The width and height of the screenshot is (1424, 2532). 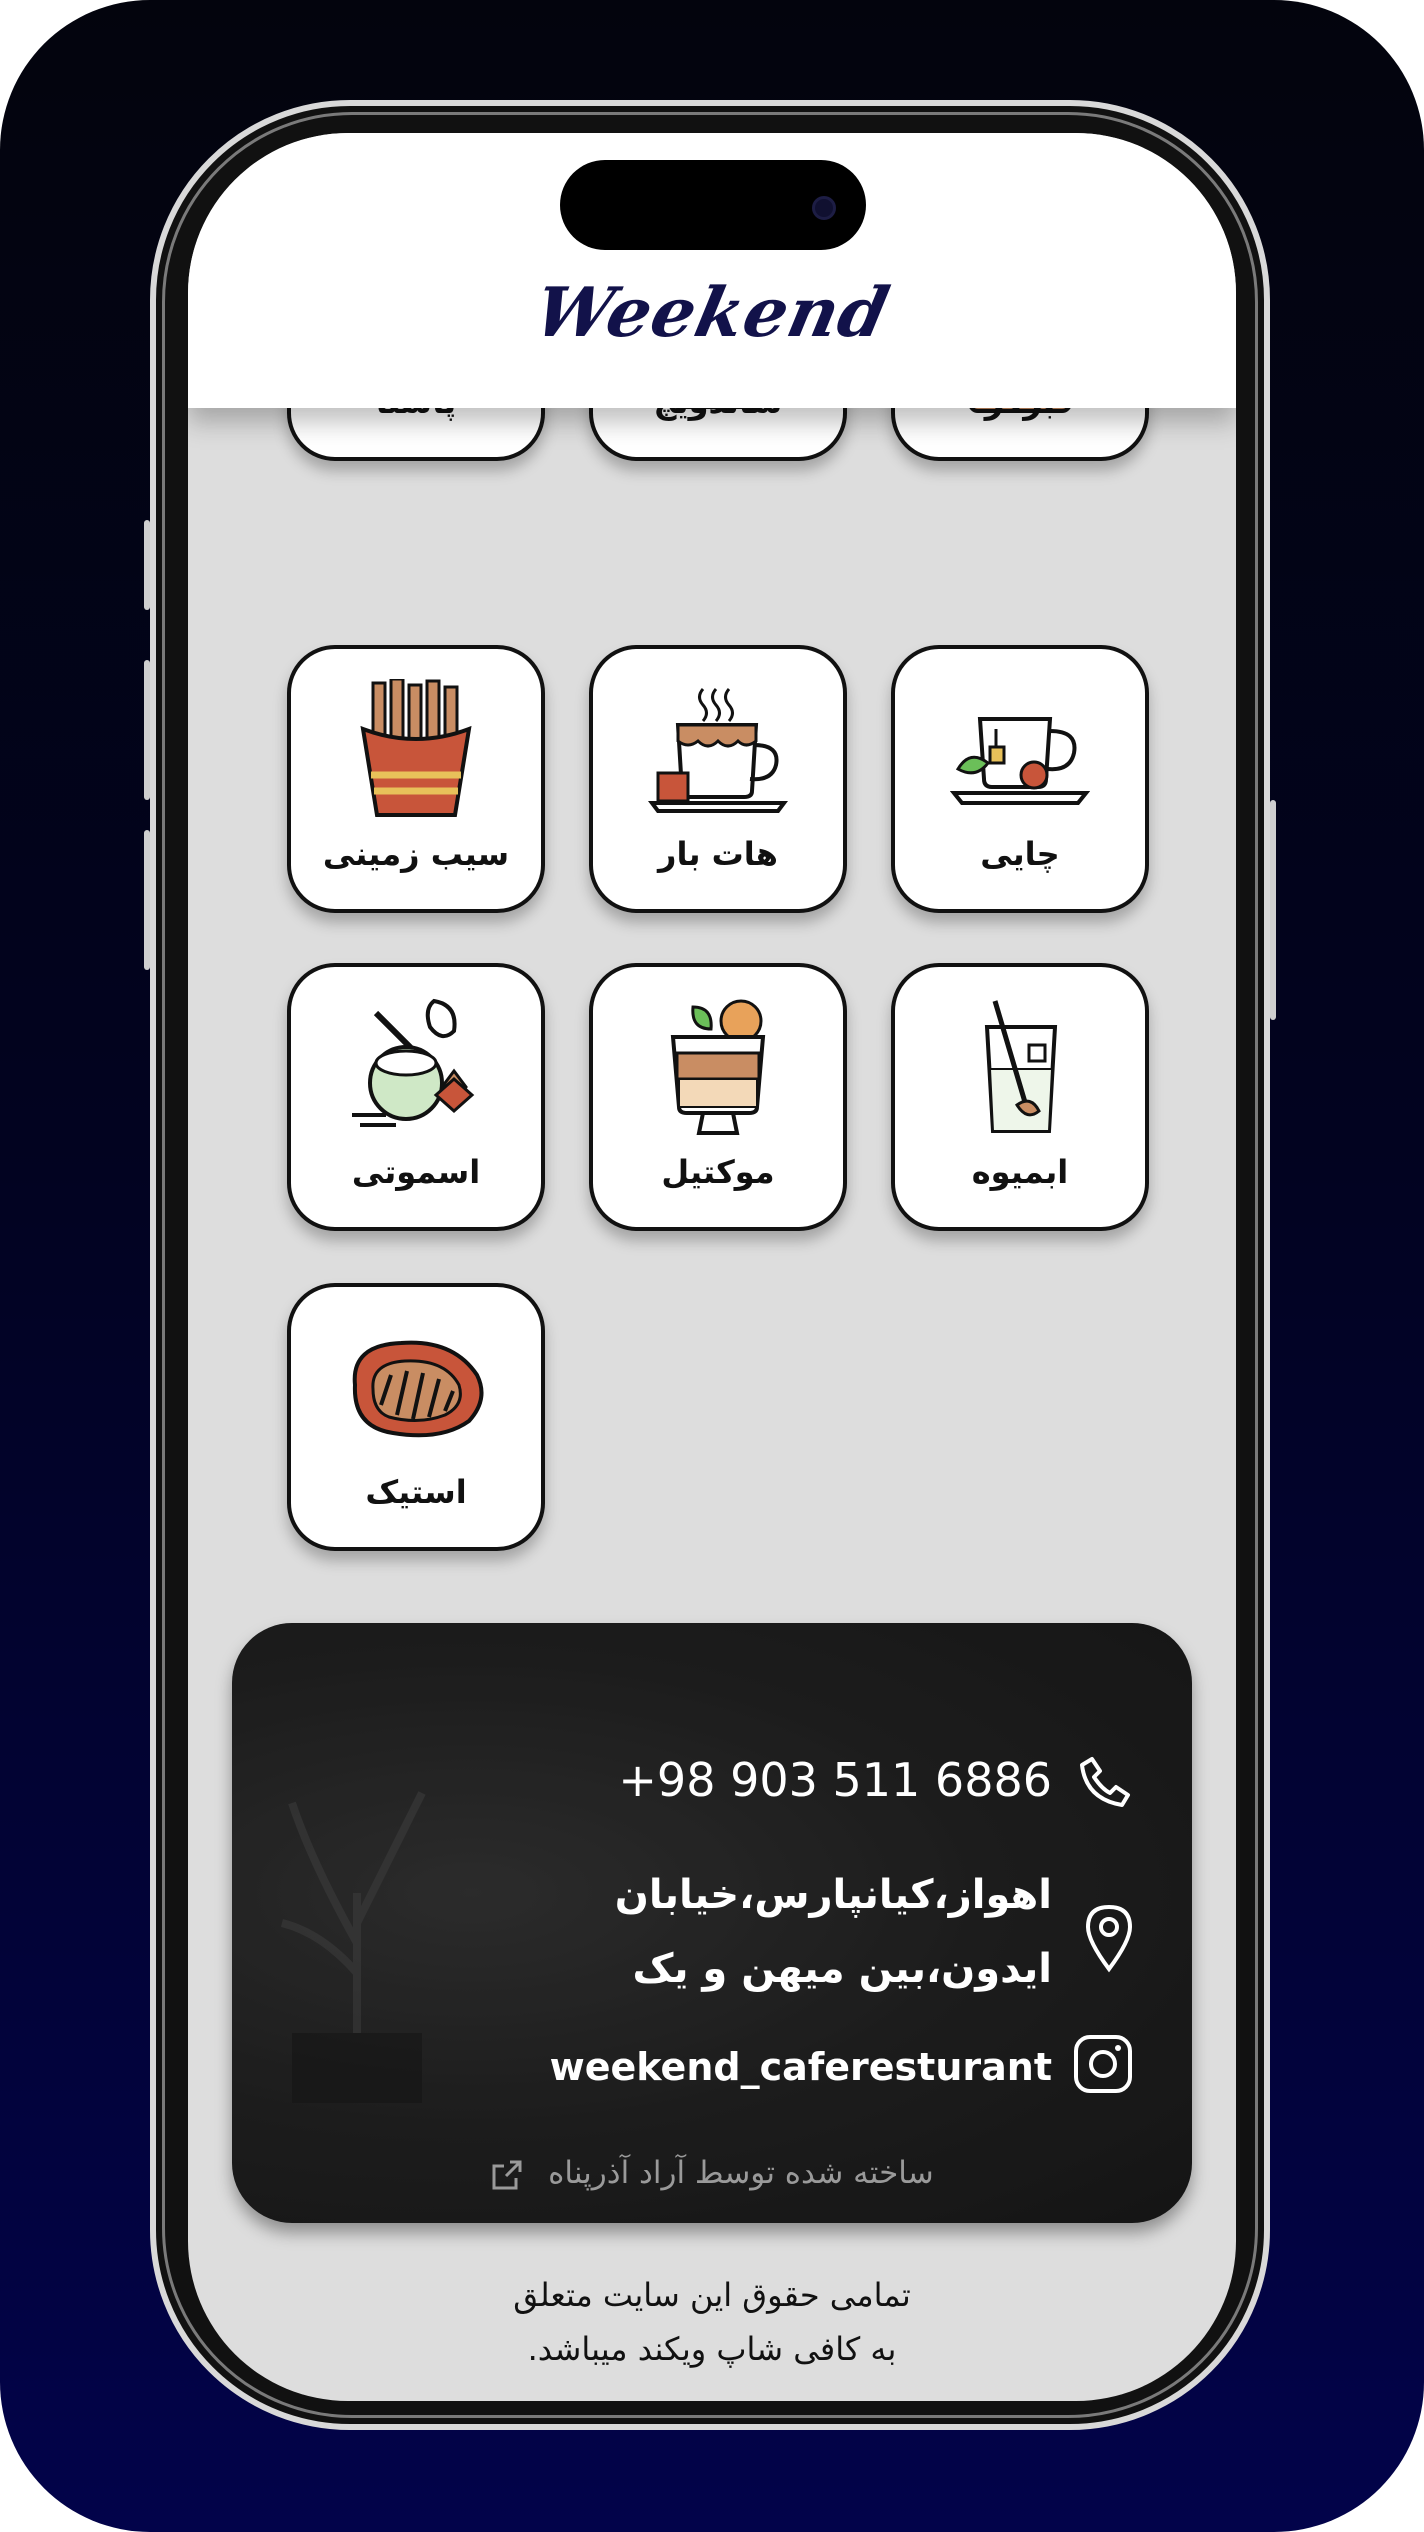 What do you see at coordinates (1105, 1782) in the screenshot?
I see `phone-icon` at bounding box center [1105, 1782].